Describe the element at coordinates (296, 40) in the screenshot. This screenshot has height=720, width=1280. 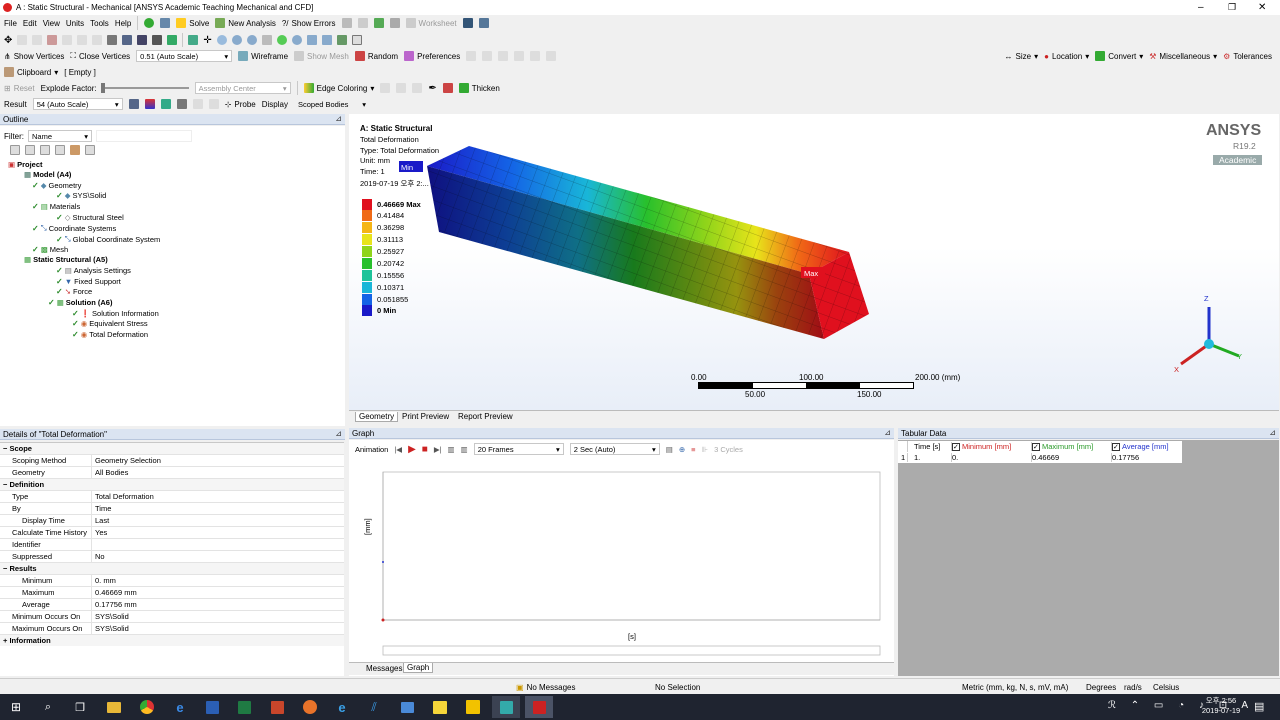
I see `magnifier-icon` at that location.